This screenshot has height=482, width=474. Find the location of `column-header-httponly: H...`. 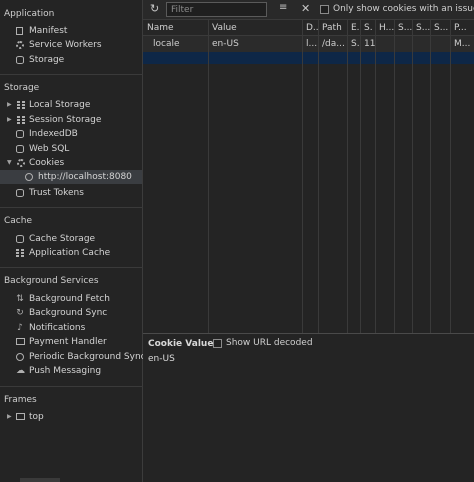

column-header-httponly: H... is located at coordinates (384, 28).